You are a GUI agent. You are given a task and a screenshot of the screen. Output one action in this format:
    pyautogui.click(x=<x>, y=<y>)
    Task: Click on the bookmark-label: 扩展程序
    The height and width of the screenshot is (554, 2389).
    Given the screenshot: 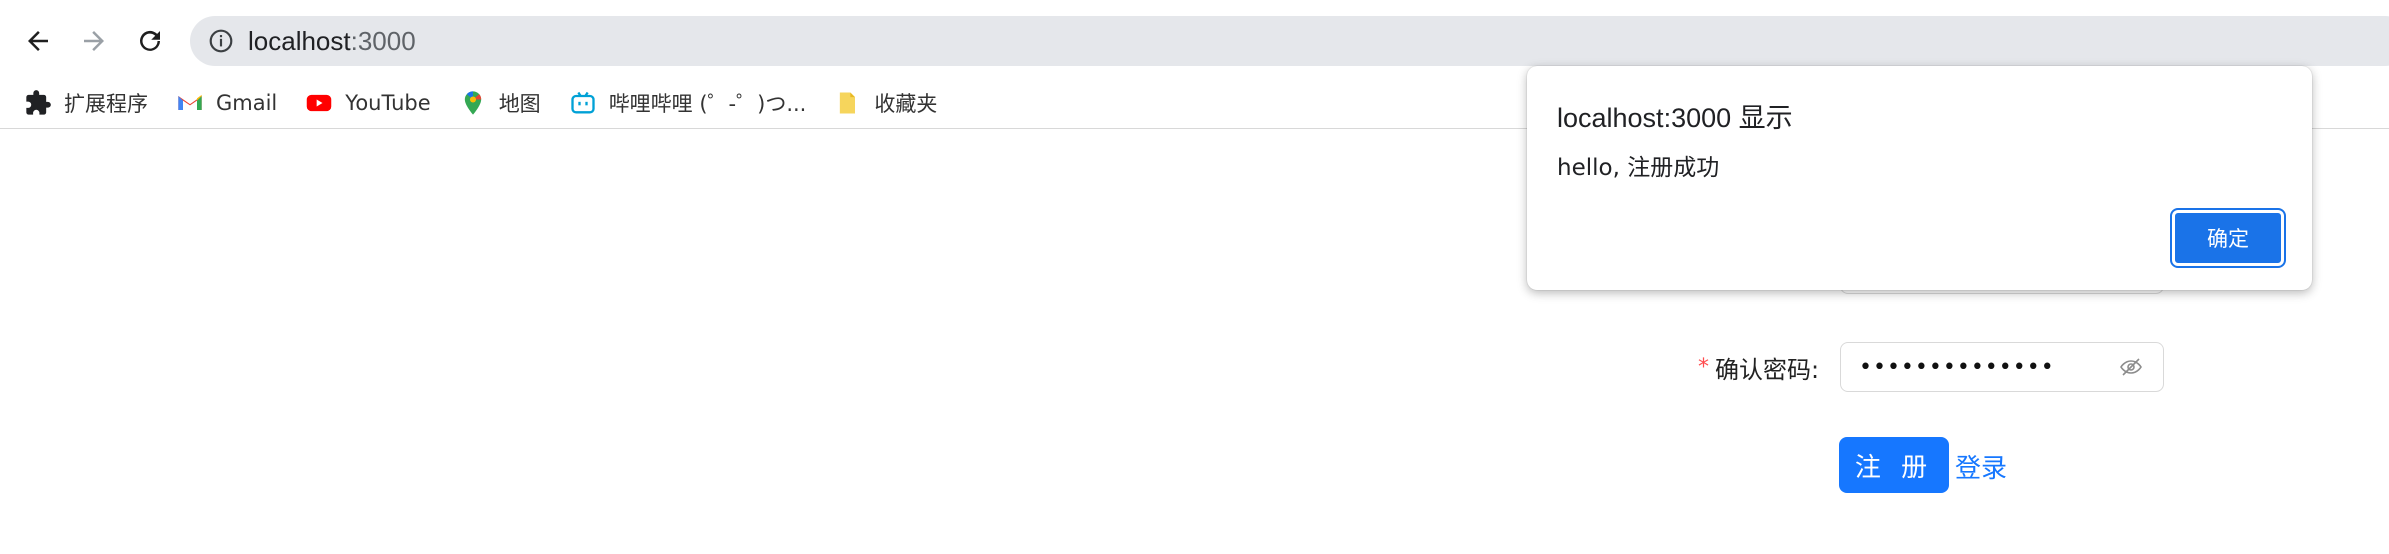 What is the action you would take?
    pyautogui.click(x=106, y=104)
    